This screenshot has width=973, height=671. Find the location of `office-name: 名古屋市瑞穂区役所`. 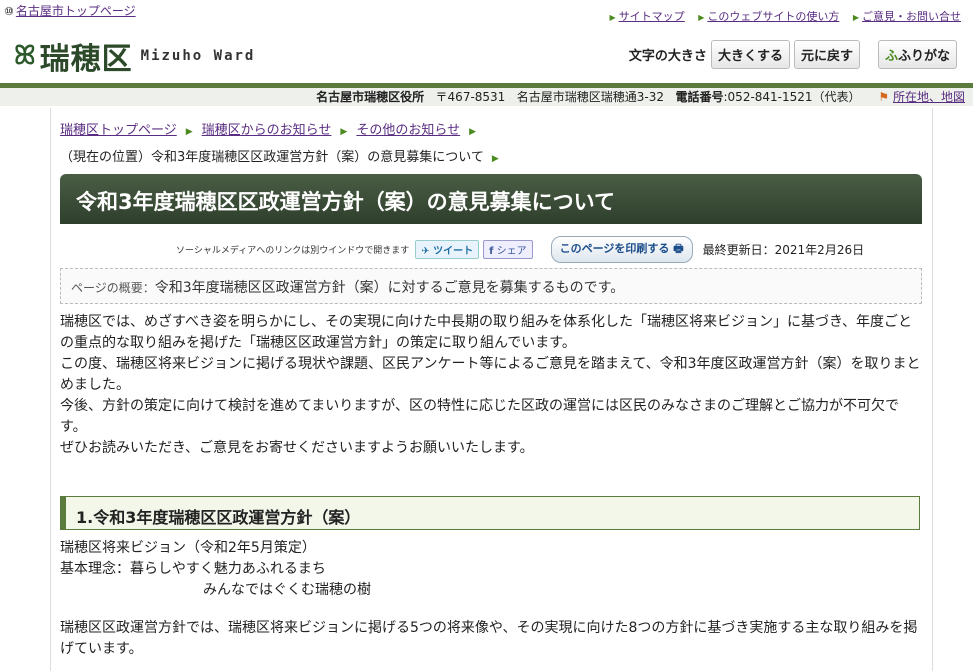

office-name: 名古屋市瑞穂区役所 is located at coordinates (370, 97).